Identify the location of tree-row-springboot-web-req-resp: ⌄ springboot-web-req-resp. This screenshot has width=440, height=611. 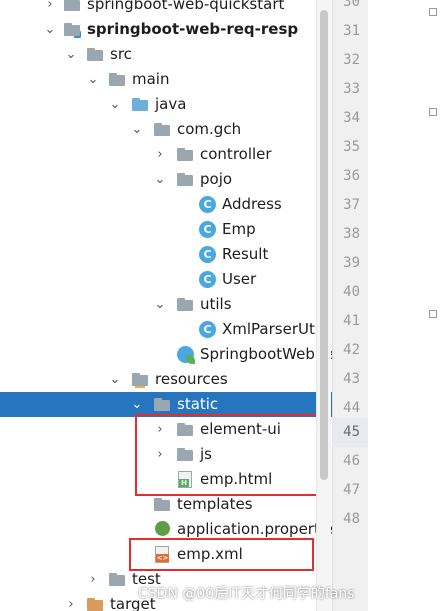
(166, 29).